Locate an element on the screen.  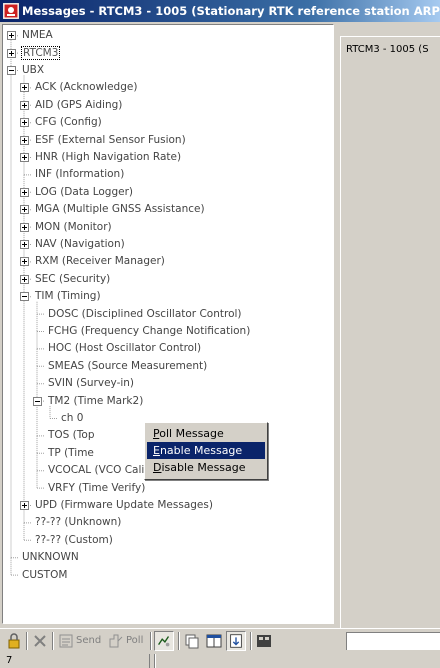
tree-node-label: VRFY (Time Verify) is located at coordinates (97, 487).